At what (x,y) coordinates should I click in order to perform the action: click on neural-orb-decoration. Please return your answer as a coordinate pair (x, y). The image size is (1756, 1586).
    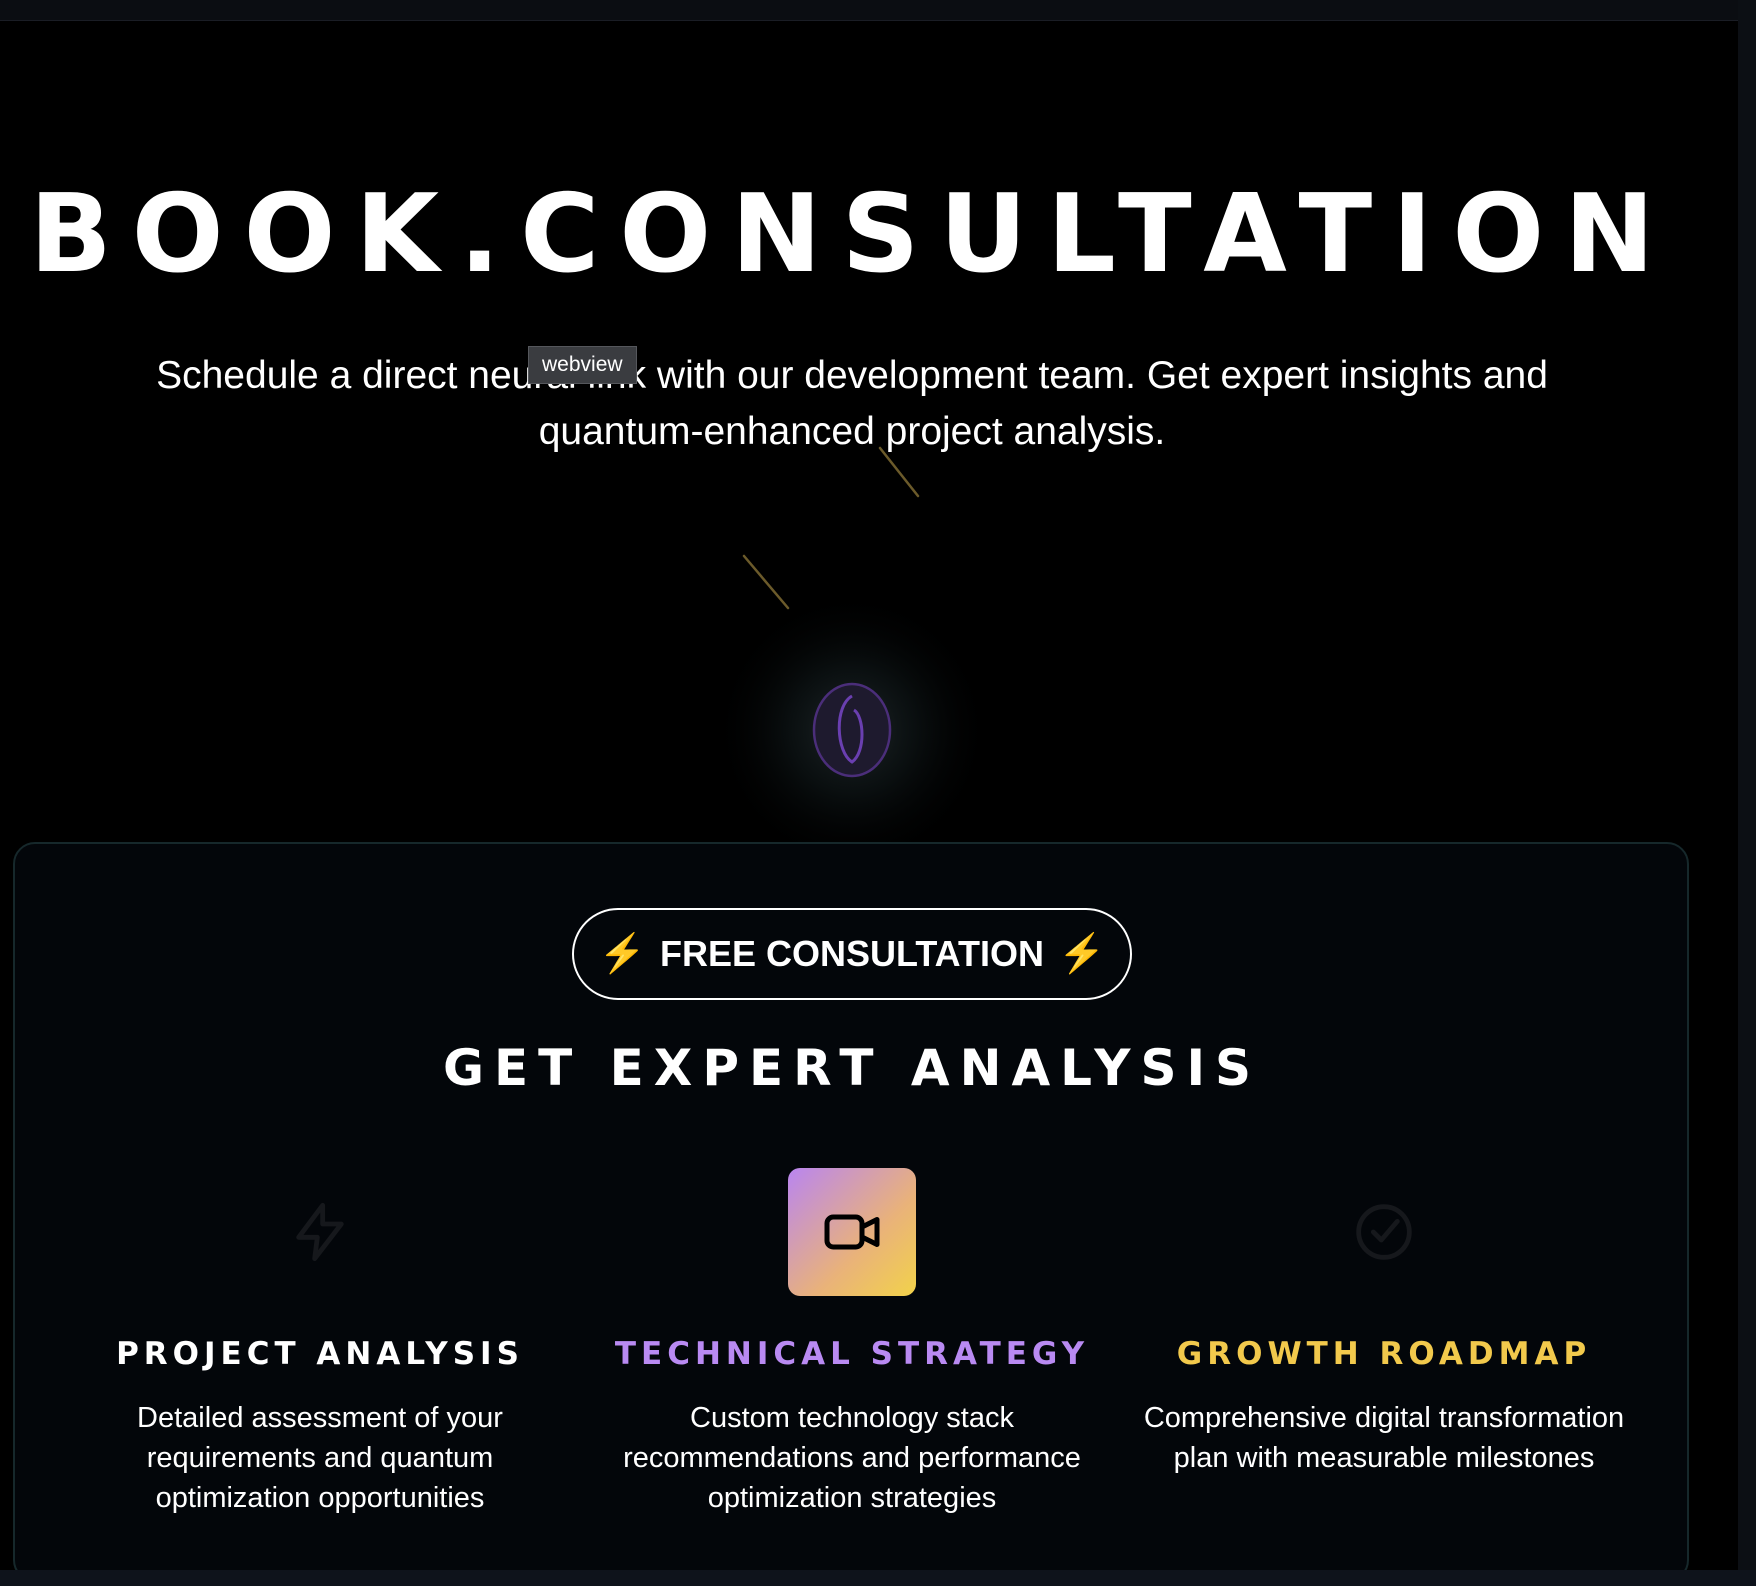
    Looking at the image, I should click on (852, 653).